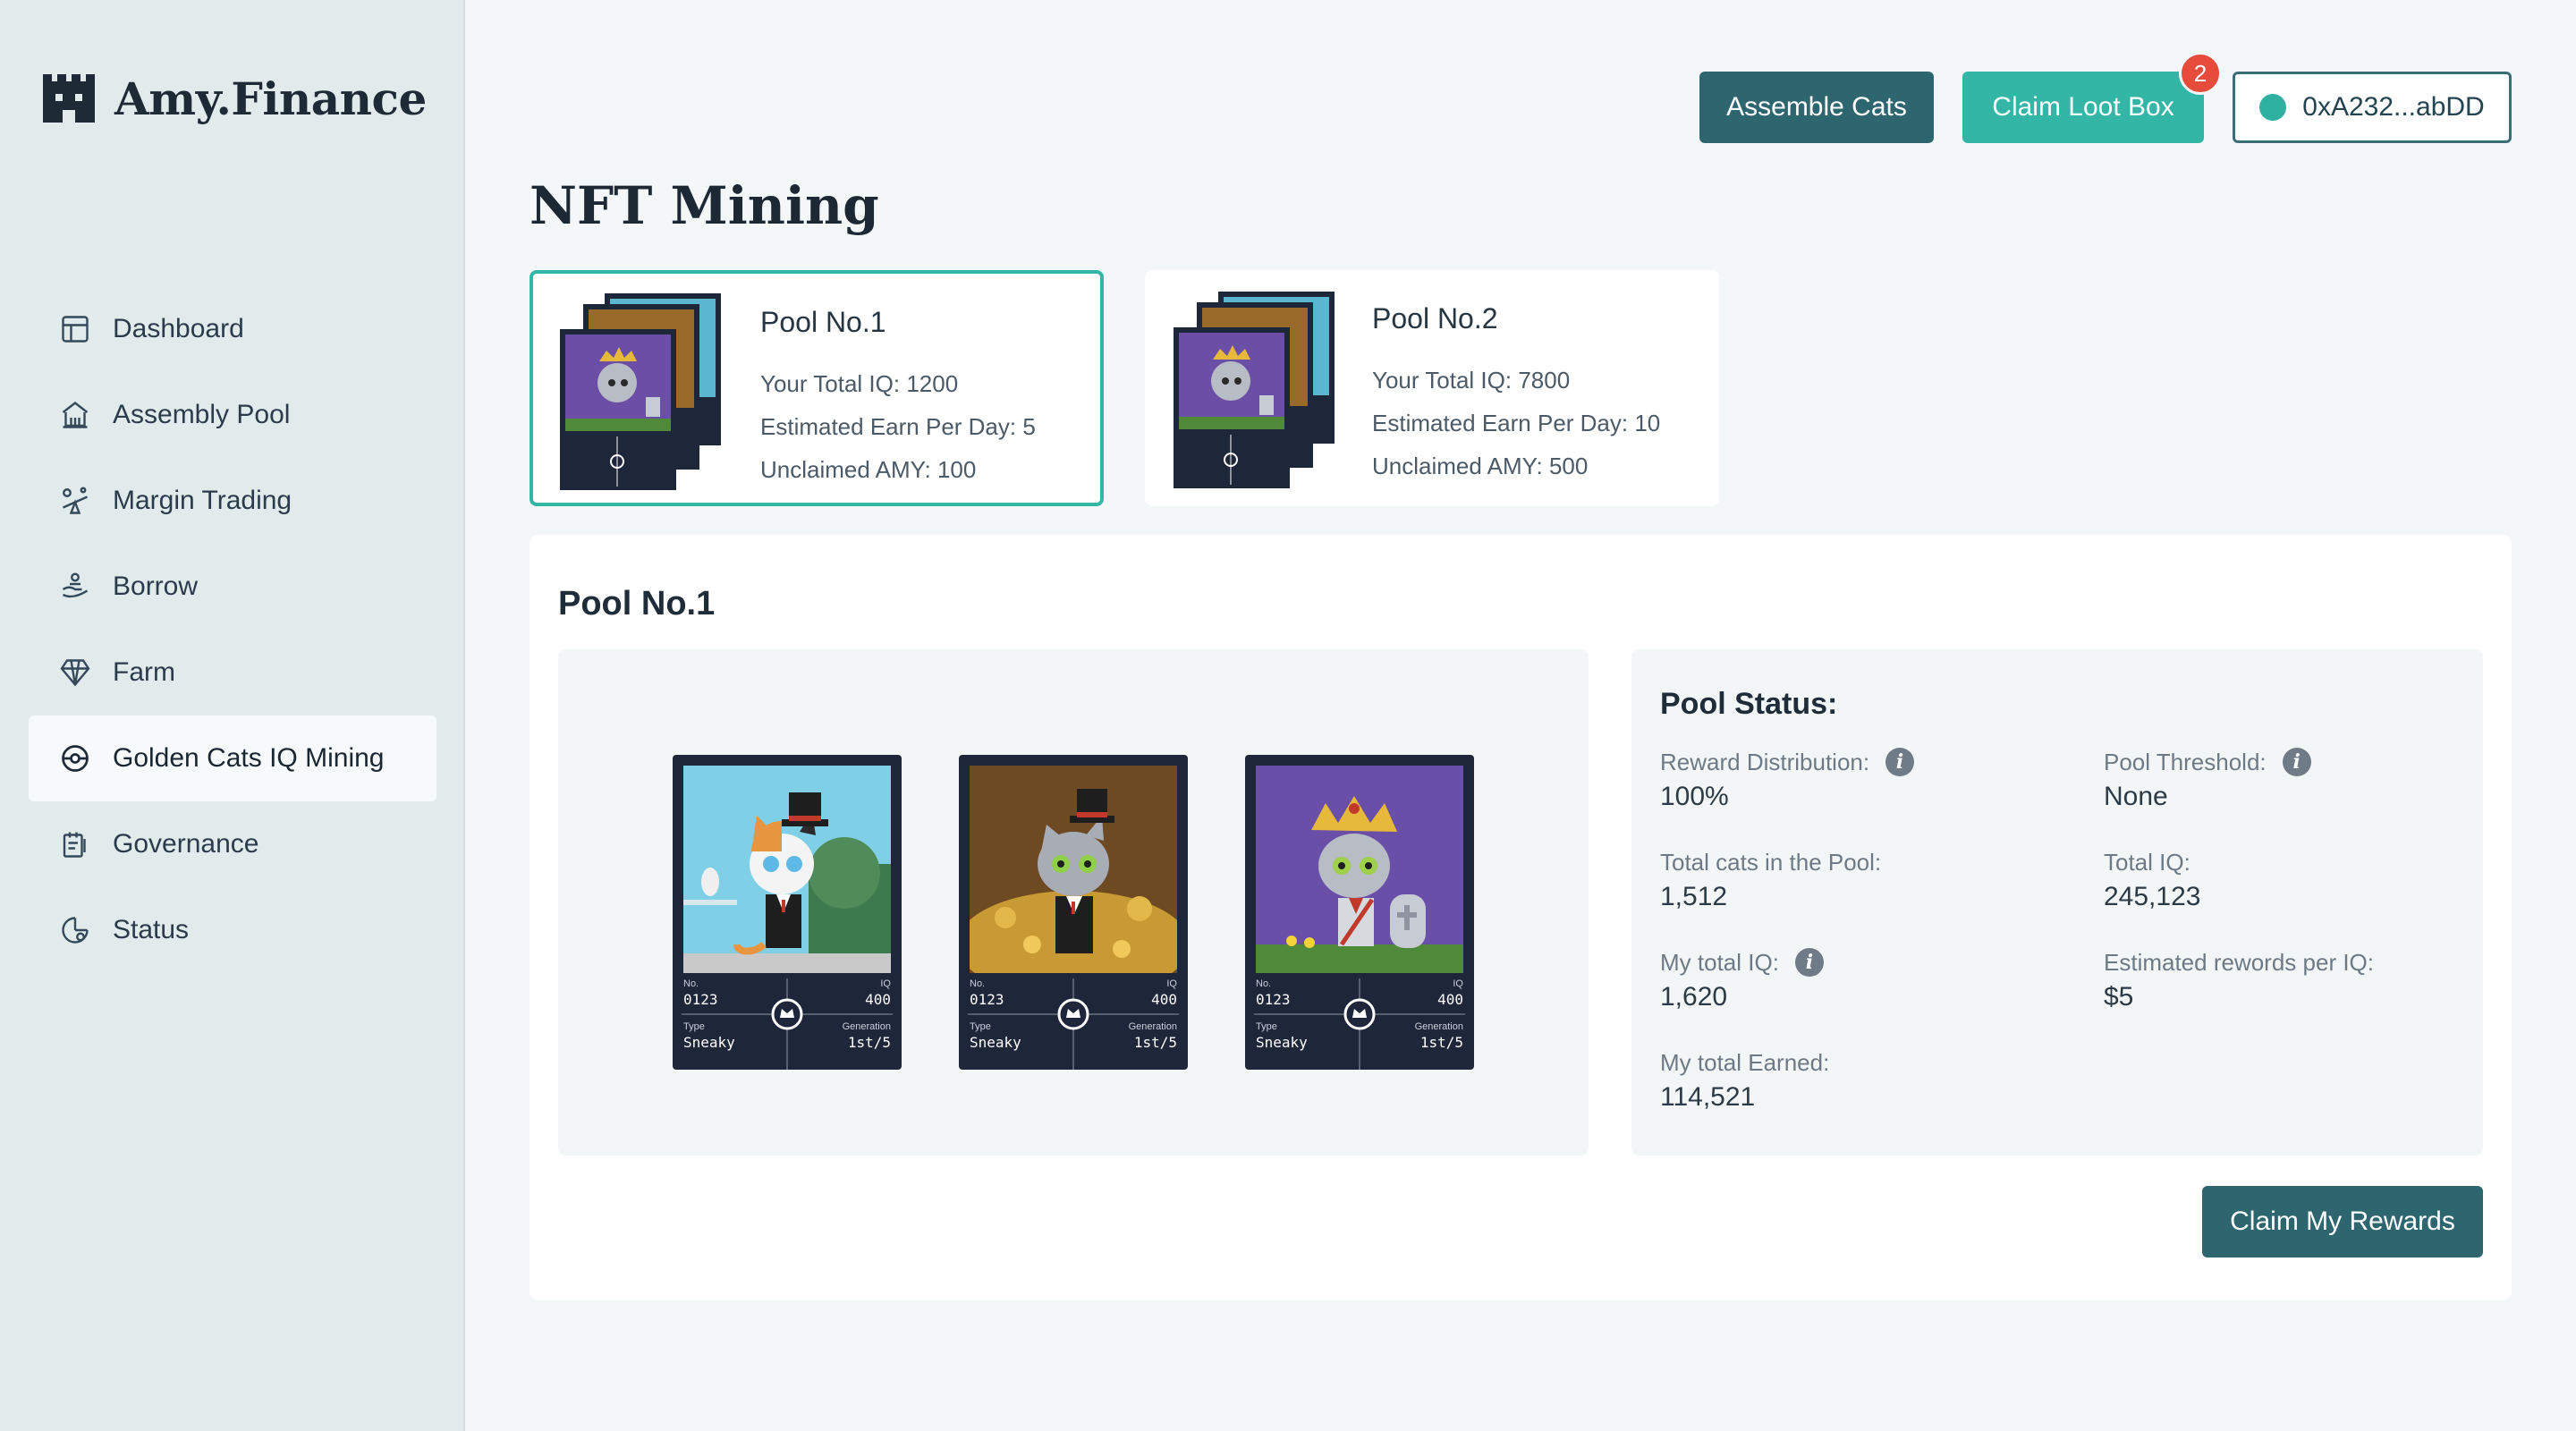 The image size is (2576, 1431). I want to click on stat-value: 114,521, so click(1708, 1097).